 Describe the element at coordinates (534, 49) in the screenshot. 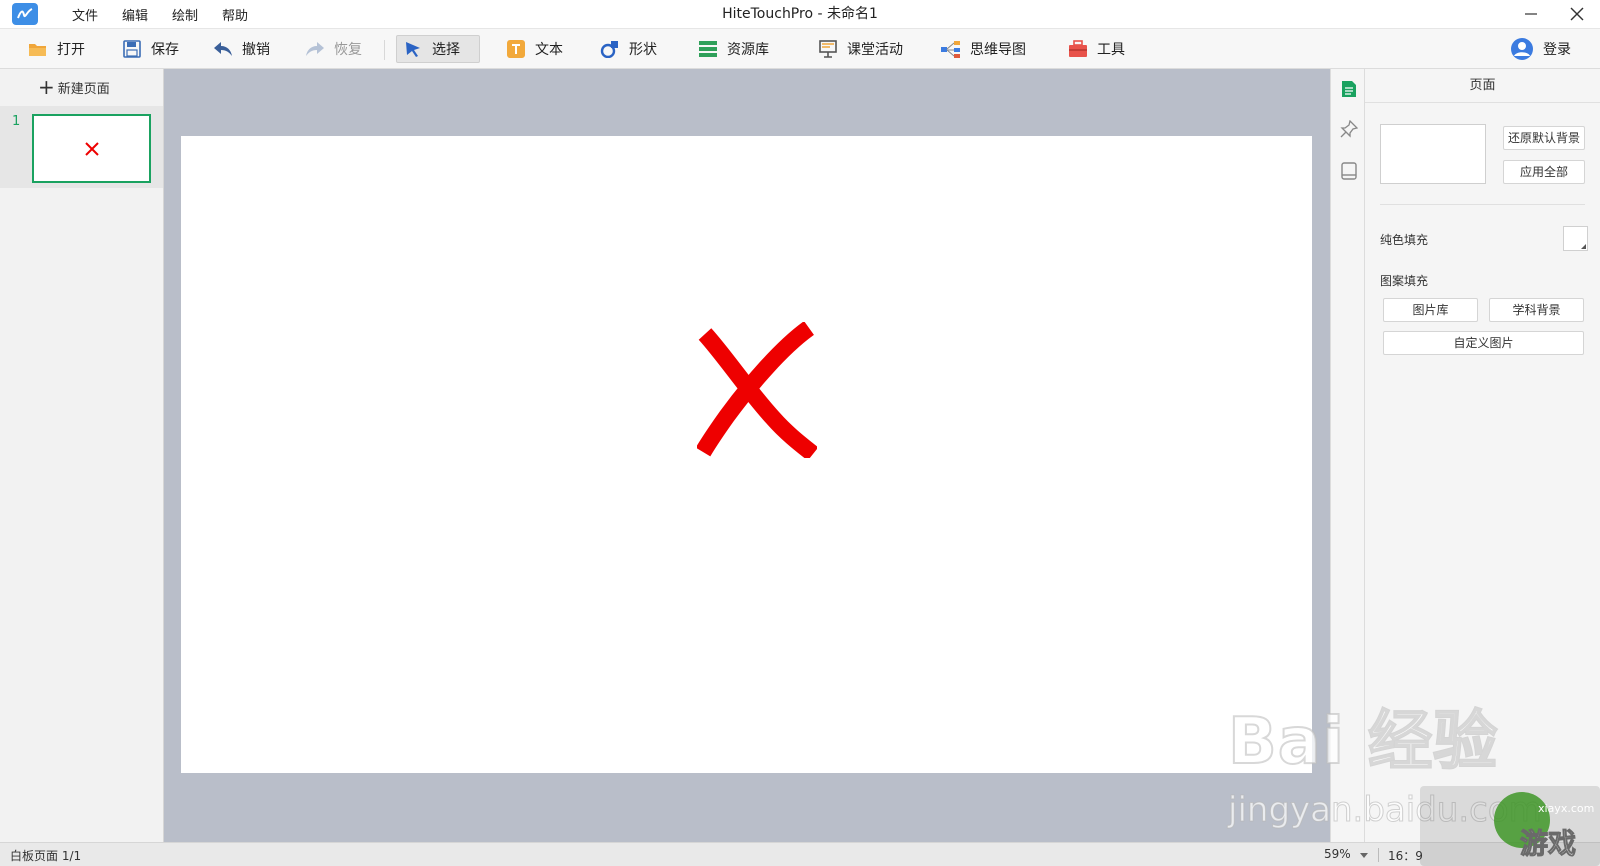

I see `text-button: 文本` at that location.